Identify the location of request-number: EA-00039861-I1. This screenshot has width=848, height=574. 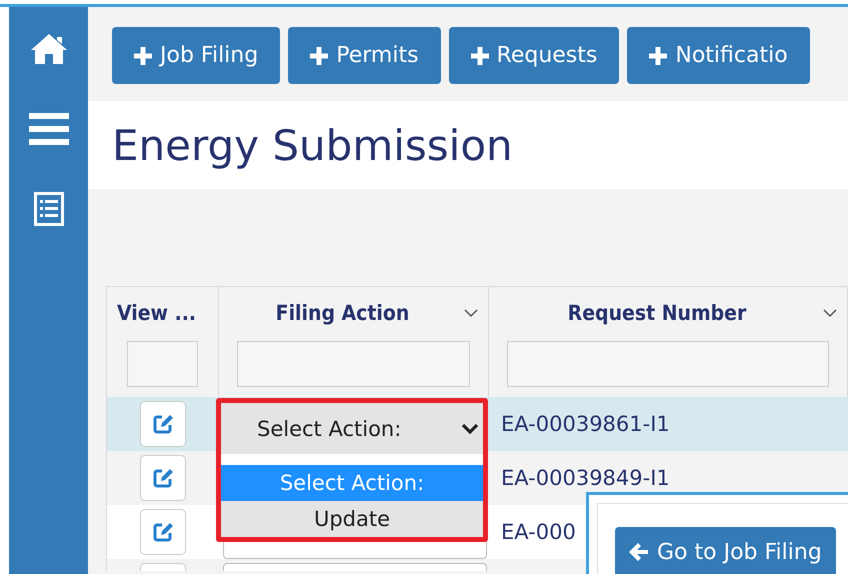
(585, 424).